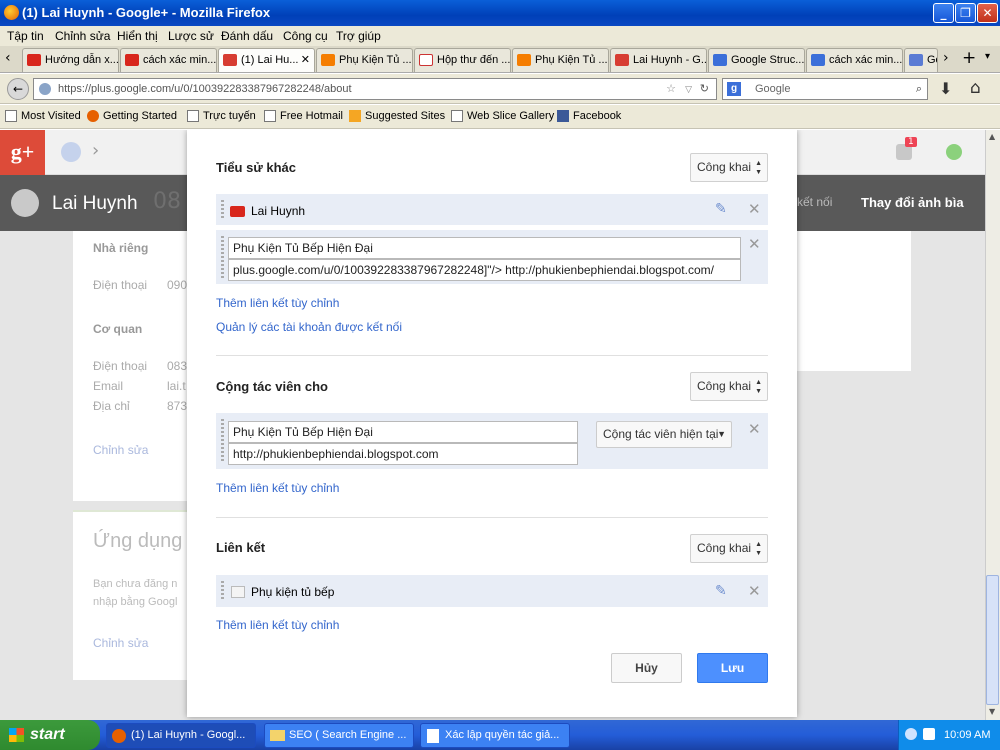 Image resolution: width=1000 pixels, height=750 pixels. I want to click on tab-10: Go, so click(921, 60).